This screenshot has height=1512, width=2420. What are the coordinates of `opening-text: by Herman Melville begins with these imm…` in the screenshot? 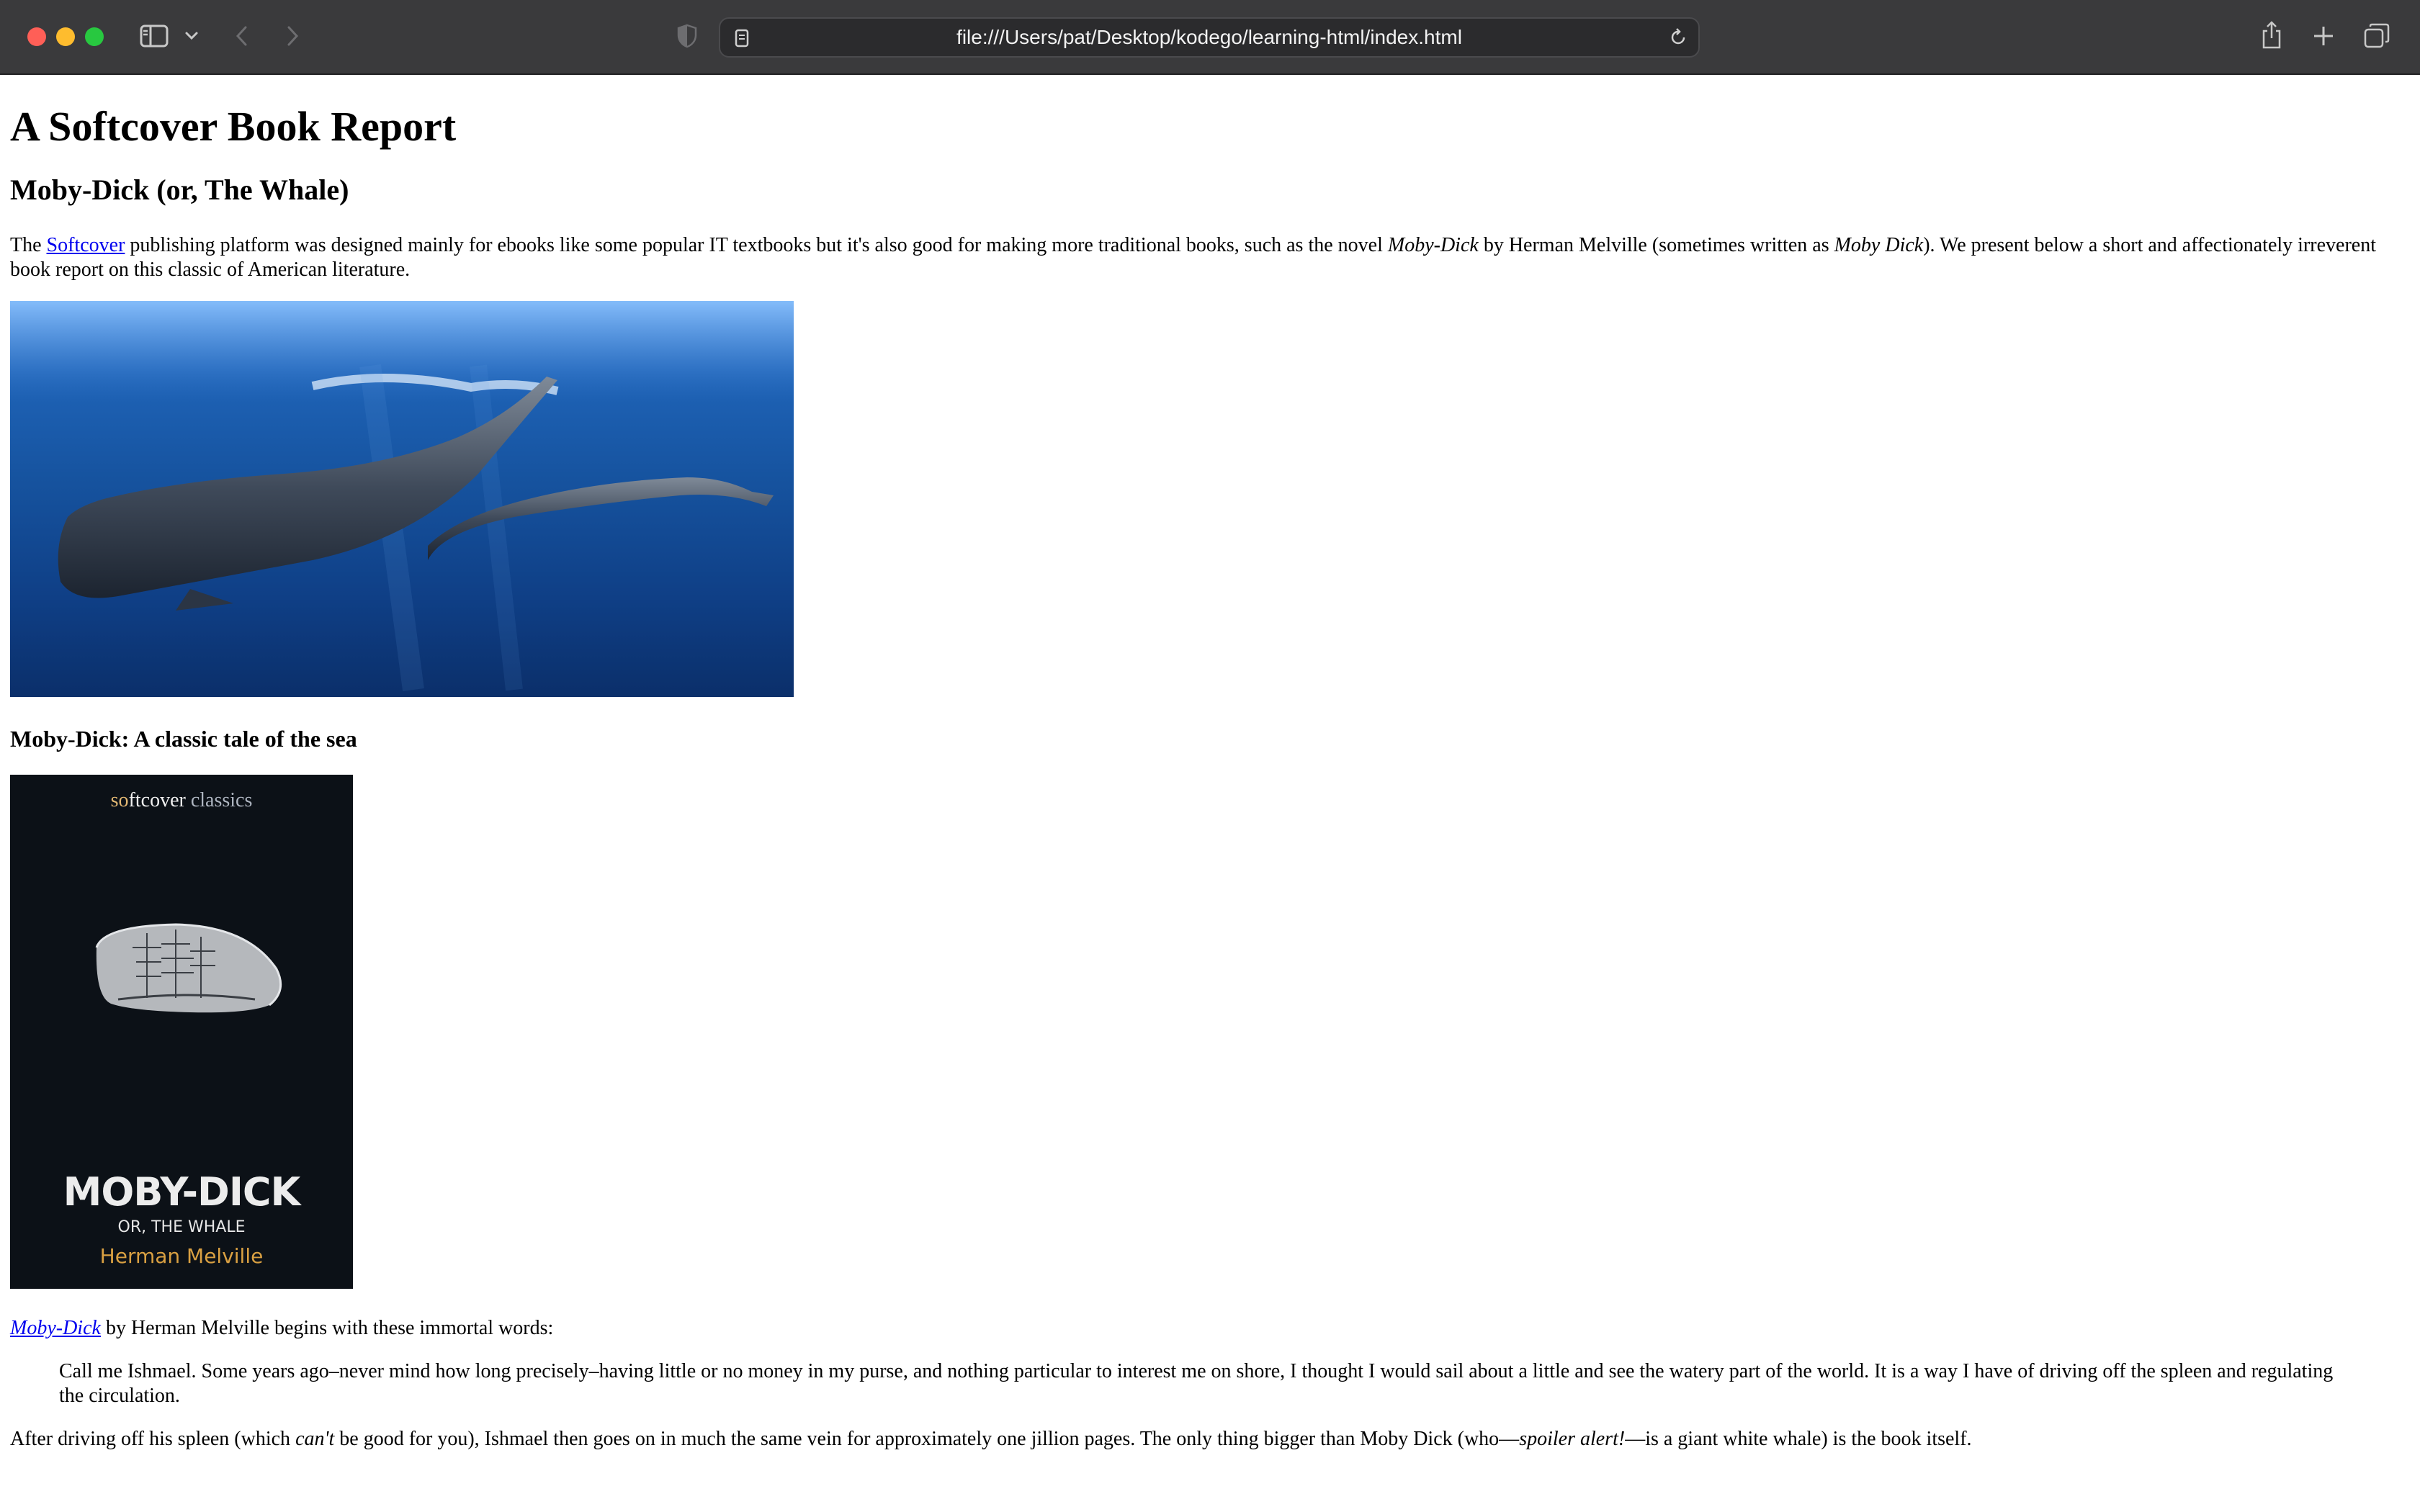 It's located at (327, 1328).